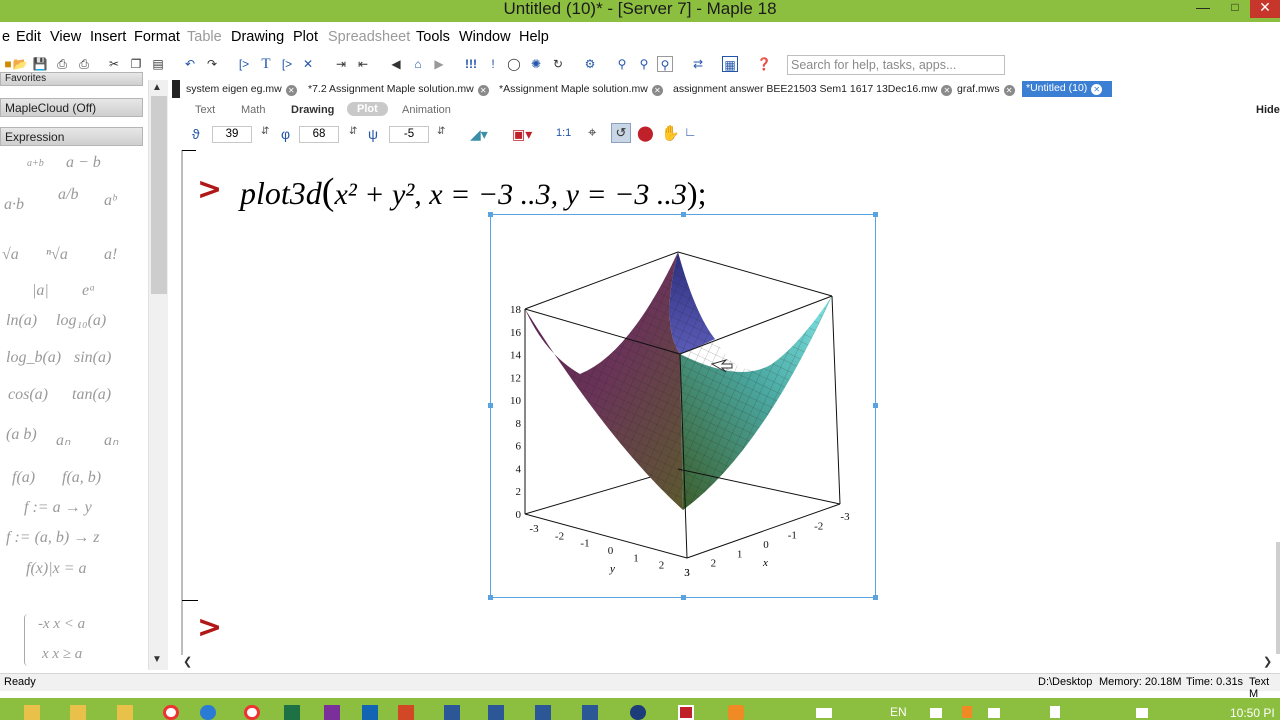 The height and width of the screenshot is (720, 1280). Describe the element at coordinates (71, 107) in the screenshot. I see `maplecloud-header: MapleCloud (Off)` at that location.